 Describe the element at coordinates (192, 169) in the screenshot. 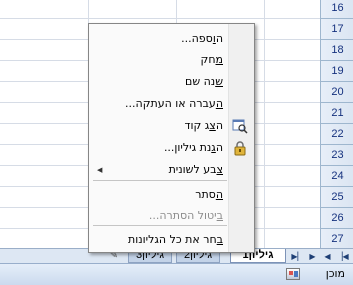

I see `menu-item-label: בע לשונית` at that location.